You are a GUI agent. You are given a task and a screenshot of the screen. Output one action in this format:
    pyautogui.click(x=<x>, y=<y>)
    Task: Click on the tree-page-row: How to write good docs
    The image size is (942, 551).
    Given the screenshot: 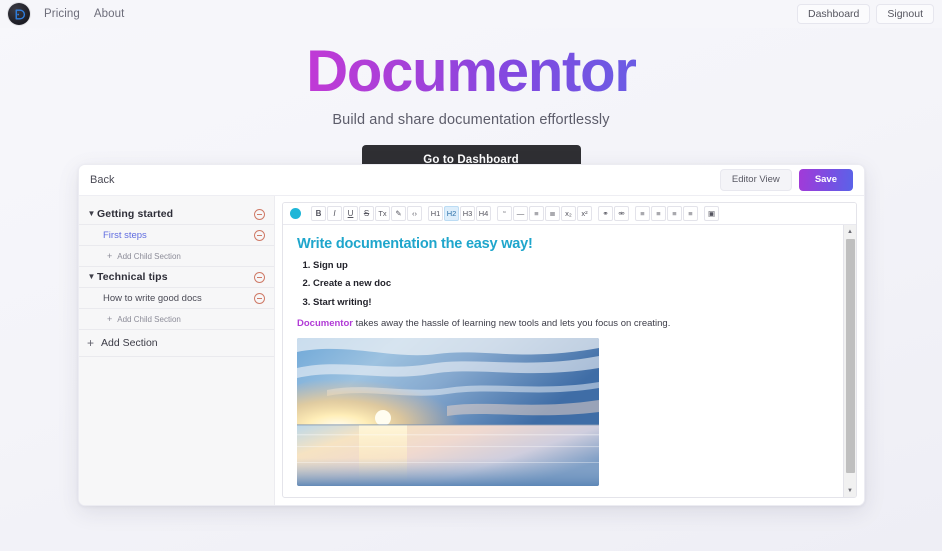 What is the action you would take?
    pyautogui.click(x=176, y=298)
    